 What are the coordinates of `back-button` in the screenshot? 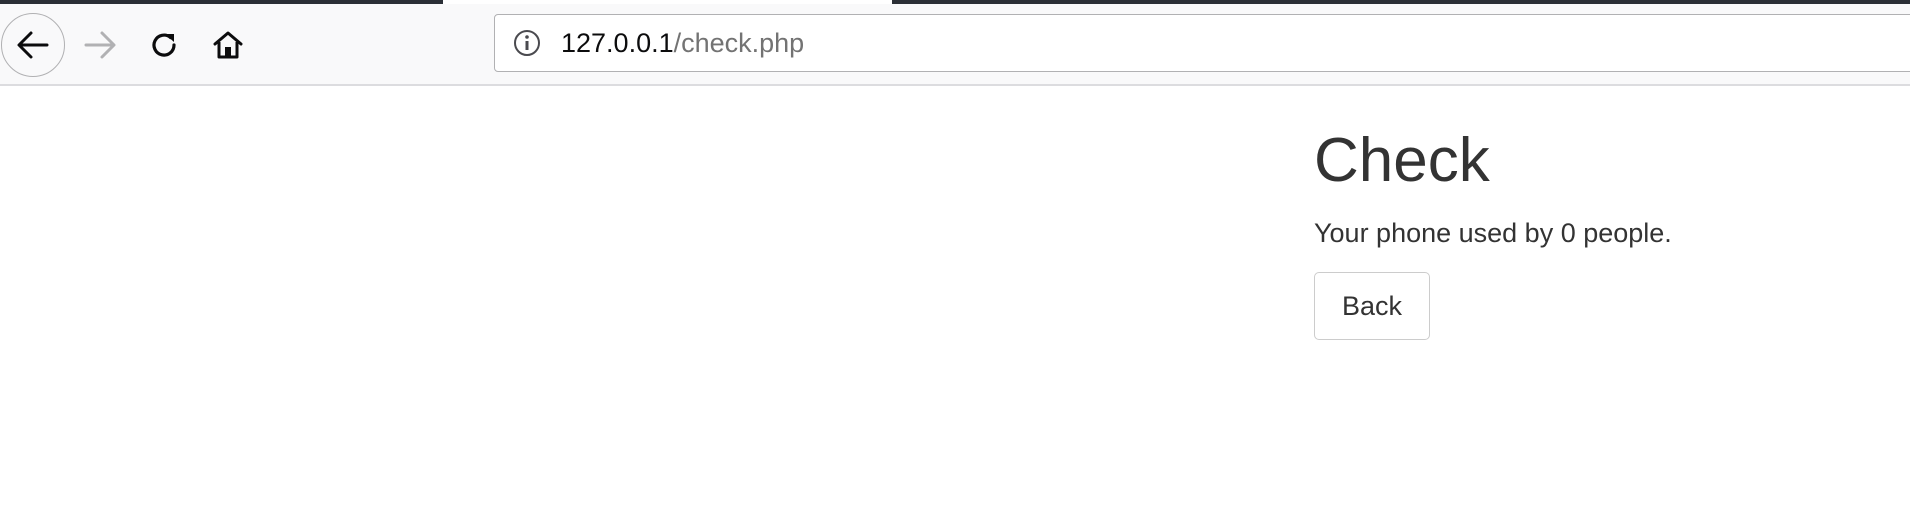 It's located at (33, 45).